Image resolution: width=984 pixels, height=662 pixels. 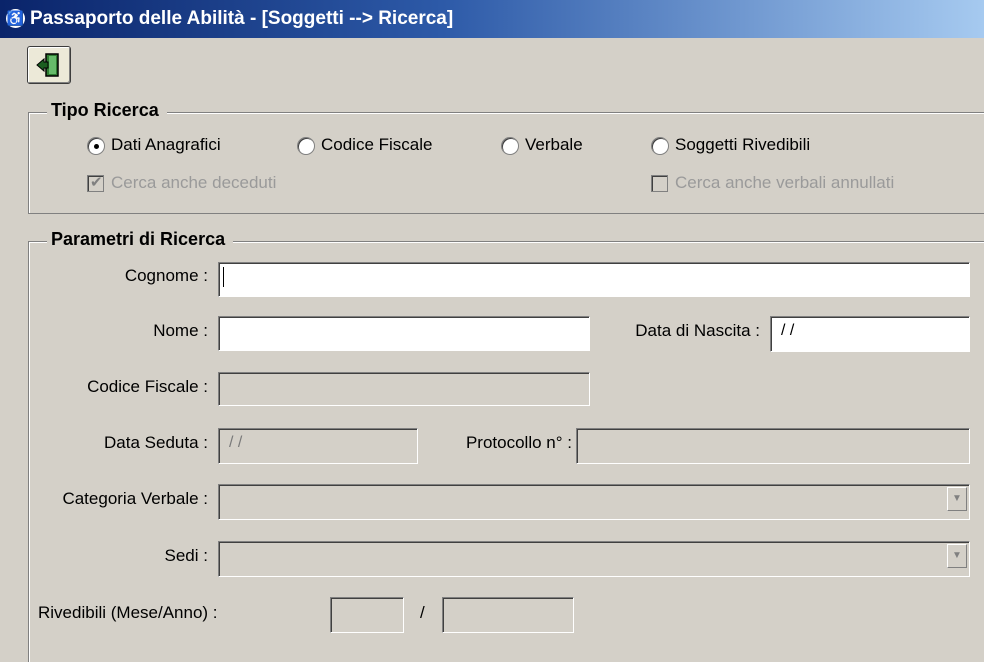 I want to click on checkbox-label: Cerca anche verbali annullati, so click(x=785, y=182).